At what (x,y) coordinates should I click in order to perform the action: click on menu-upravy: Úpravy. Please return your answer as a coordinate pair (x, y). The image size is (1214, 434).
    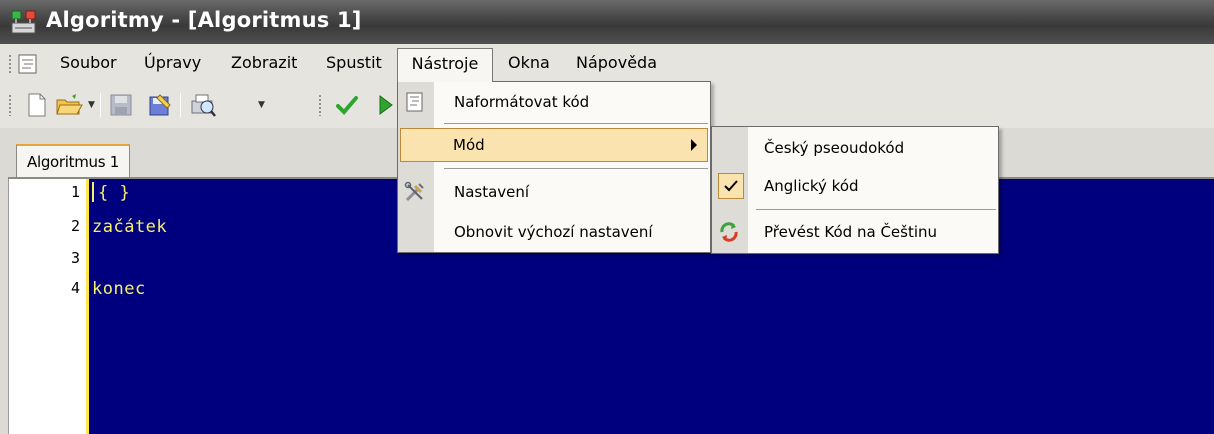
    Looking at the image, I should click on (172, 63).